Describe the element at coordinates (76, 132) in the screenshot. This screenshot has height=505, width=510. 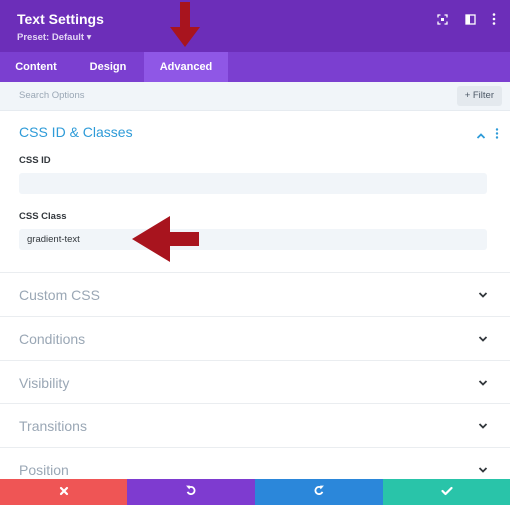
I see `section-title-css-id-classes: CSS ID & Classes` at that location.